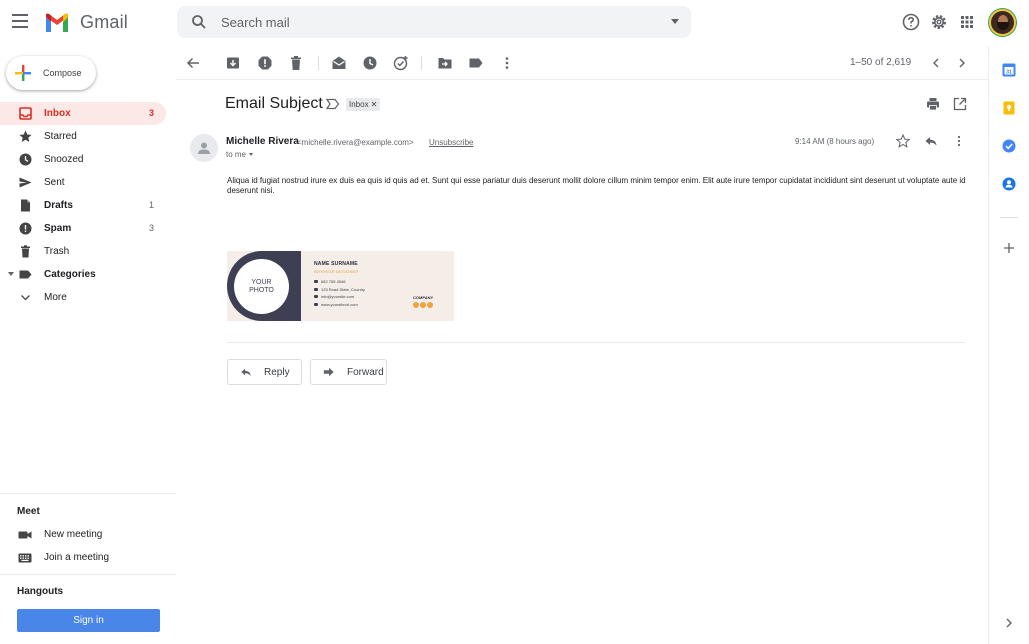 This screenshot has width=1029, height=644. I want to click on unsubscribe-link: Unsubscribe, so click(451, 142).